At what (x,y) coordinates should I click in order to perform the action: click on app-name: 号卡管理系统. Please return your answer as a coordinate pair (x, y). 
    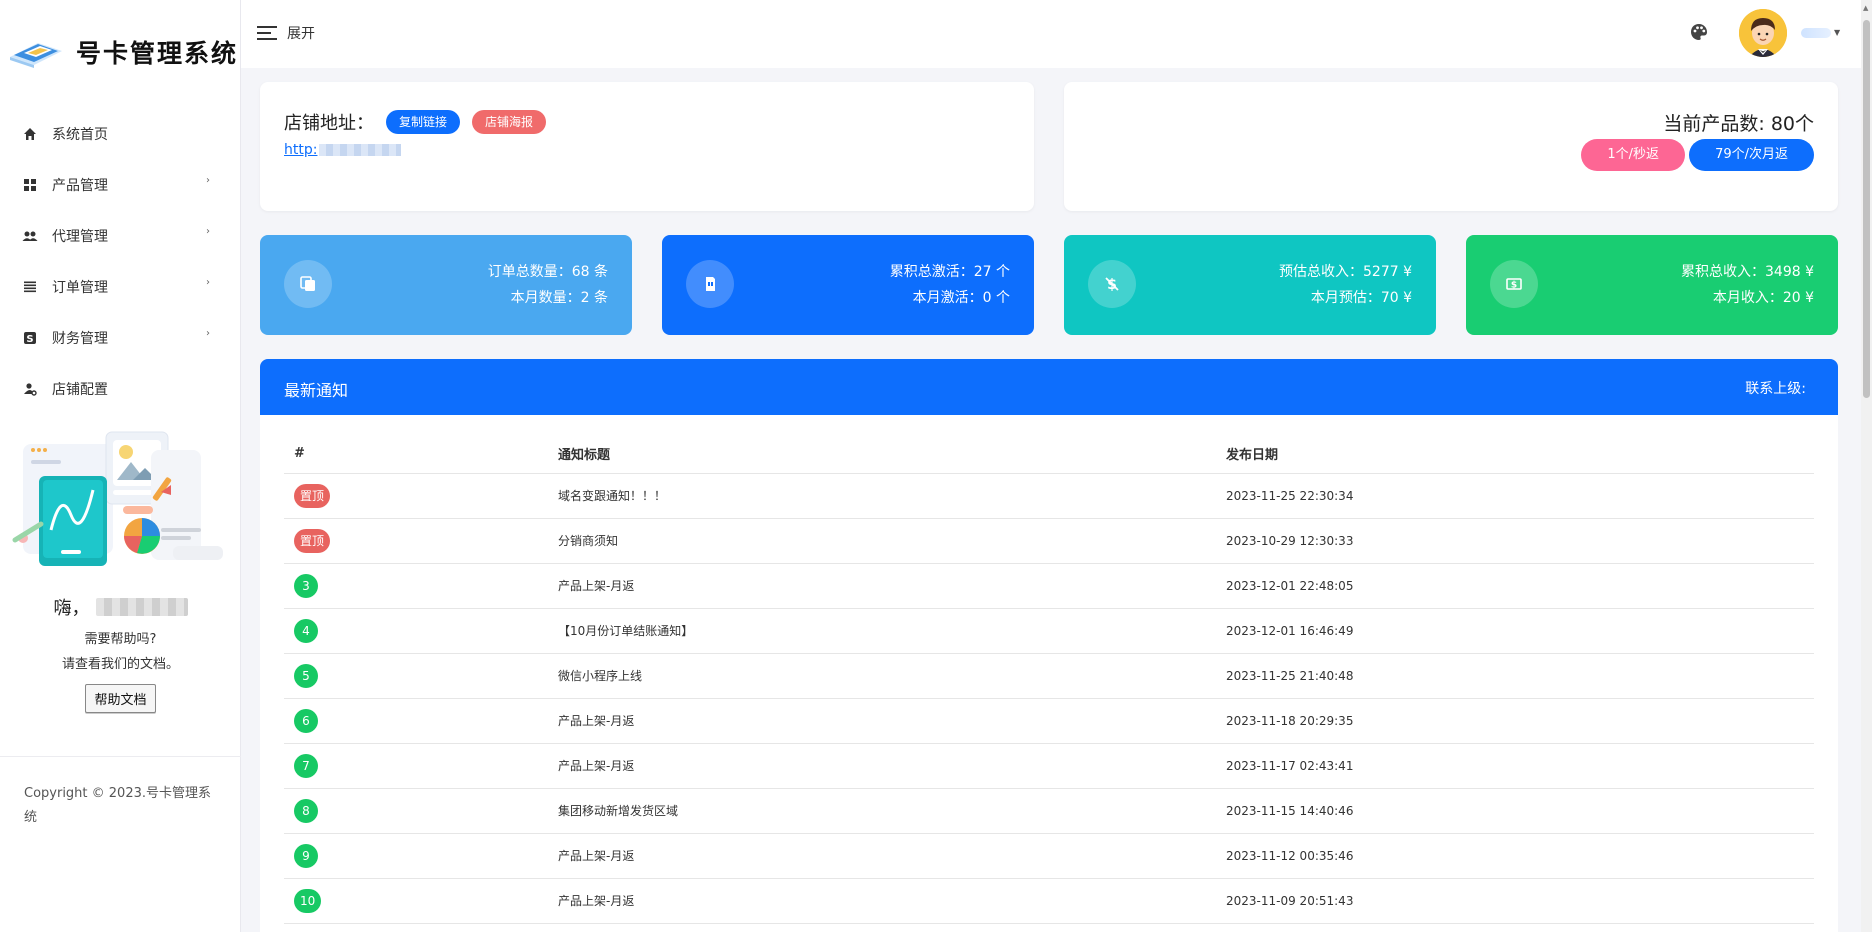
    Looking at the image, I should click on (157, 53).